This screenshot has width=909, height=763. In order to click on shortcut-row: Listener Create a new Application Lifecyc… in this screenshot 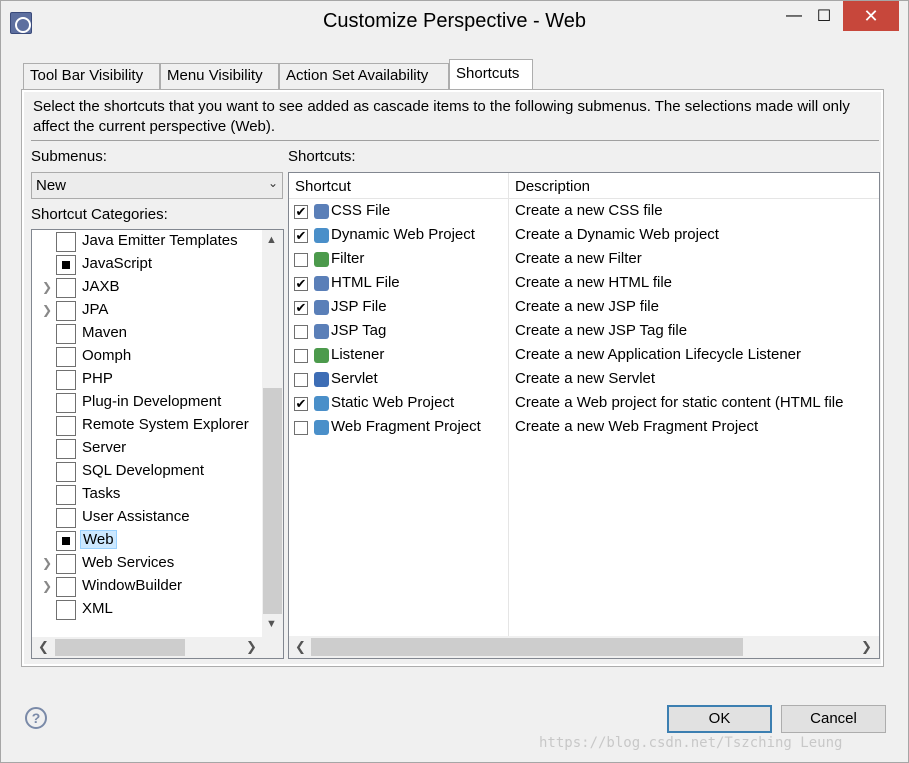, I will do `click(584, 356)`.